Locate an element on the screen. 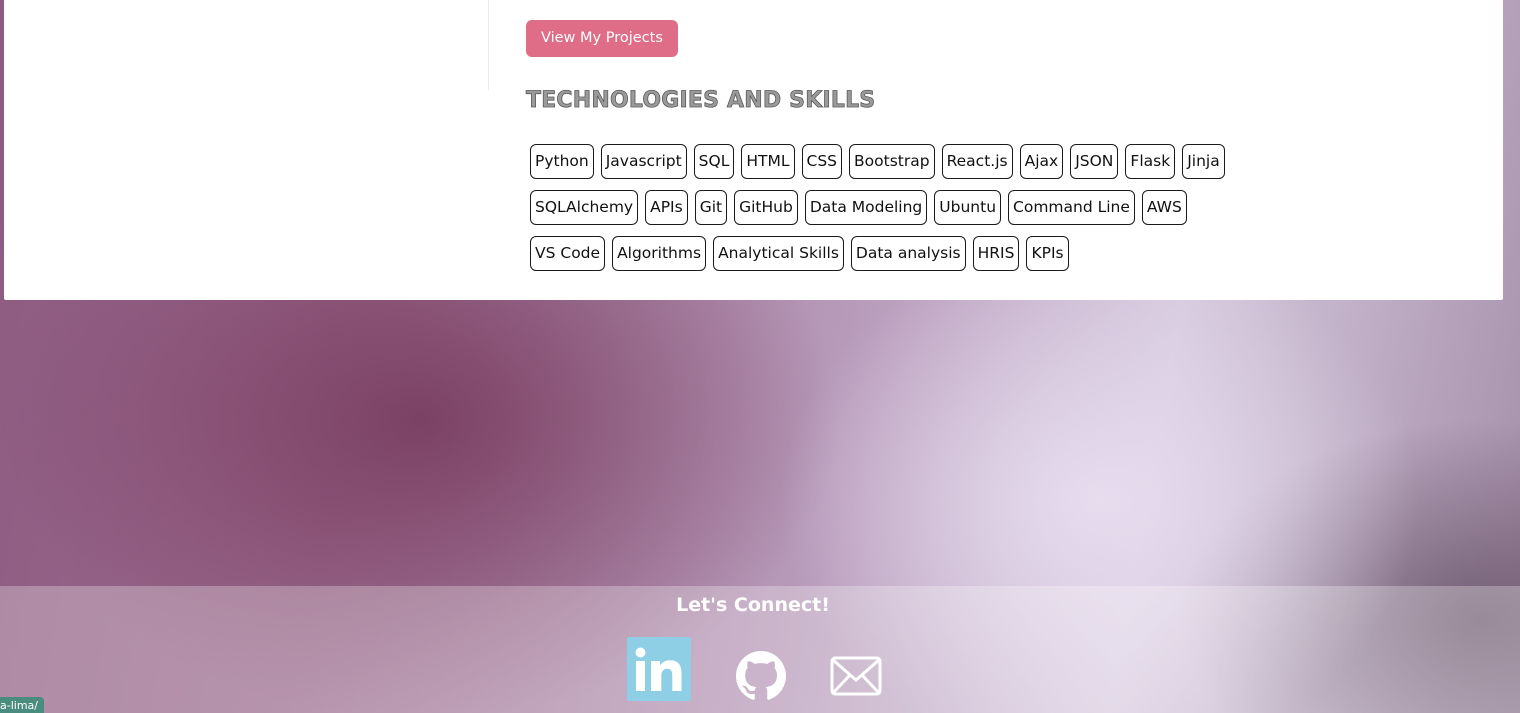 The height and width of the screenshot is (713, 1520). skill-tag: Flask is located at coordinates (1150, 161).